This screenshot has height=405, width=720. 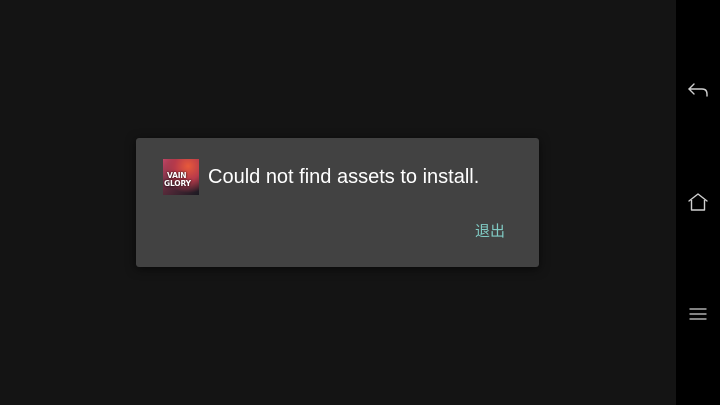 What do you see at coordinates (344, 177) in the screenshot?
I see `dialog-message: Could not find assets to install.` at bounding box center [344, 177].